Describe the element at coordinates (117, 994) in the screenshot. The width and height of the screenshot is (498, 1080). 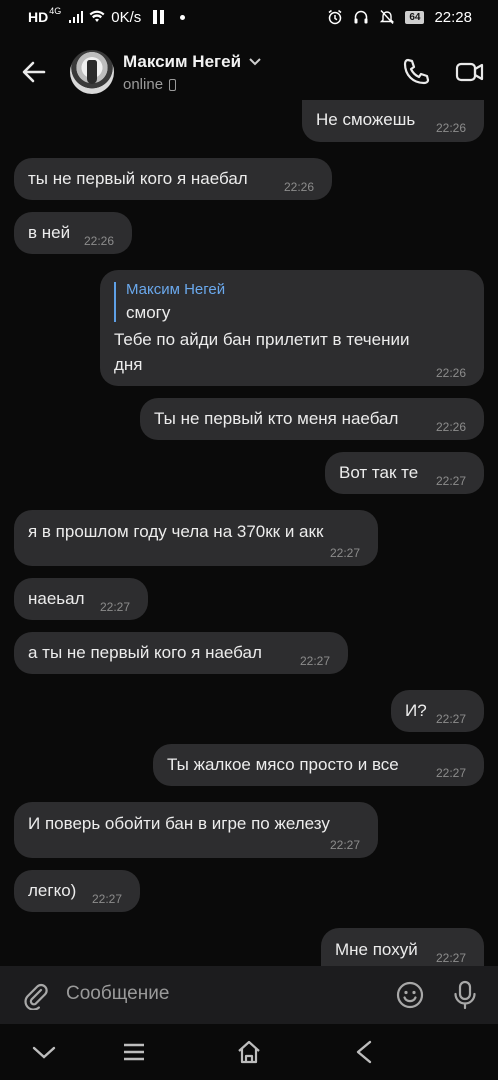
I see `message-input: Сообщение` at that location.